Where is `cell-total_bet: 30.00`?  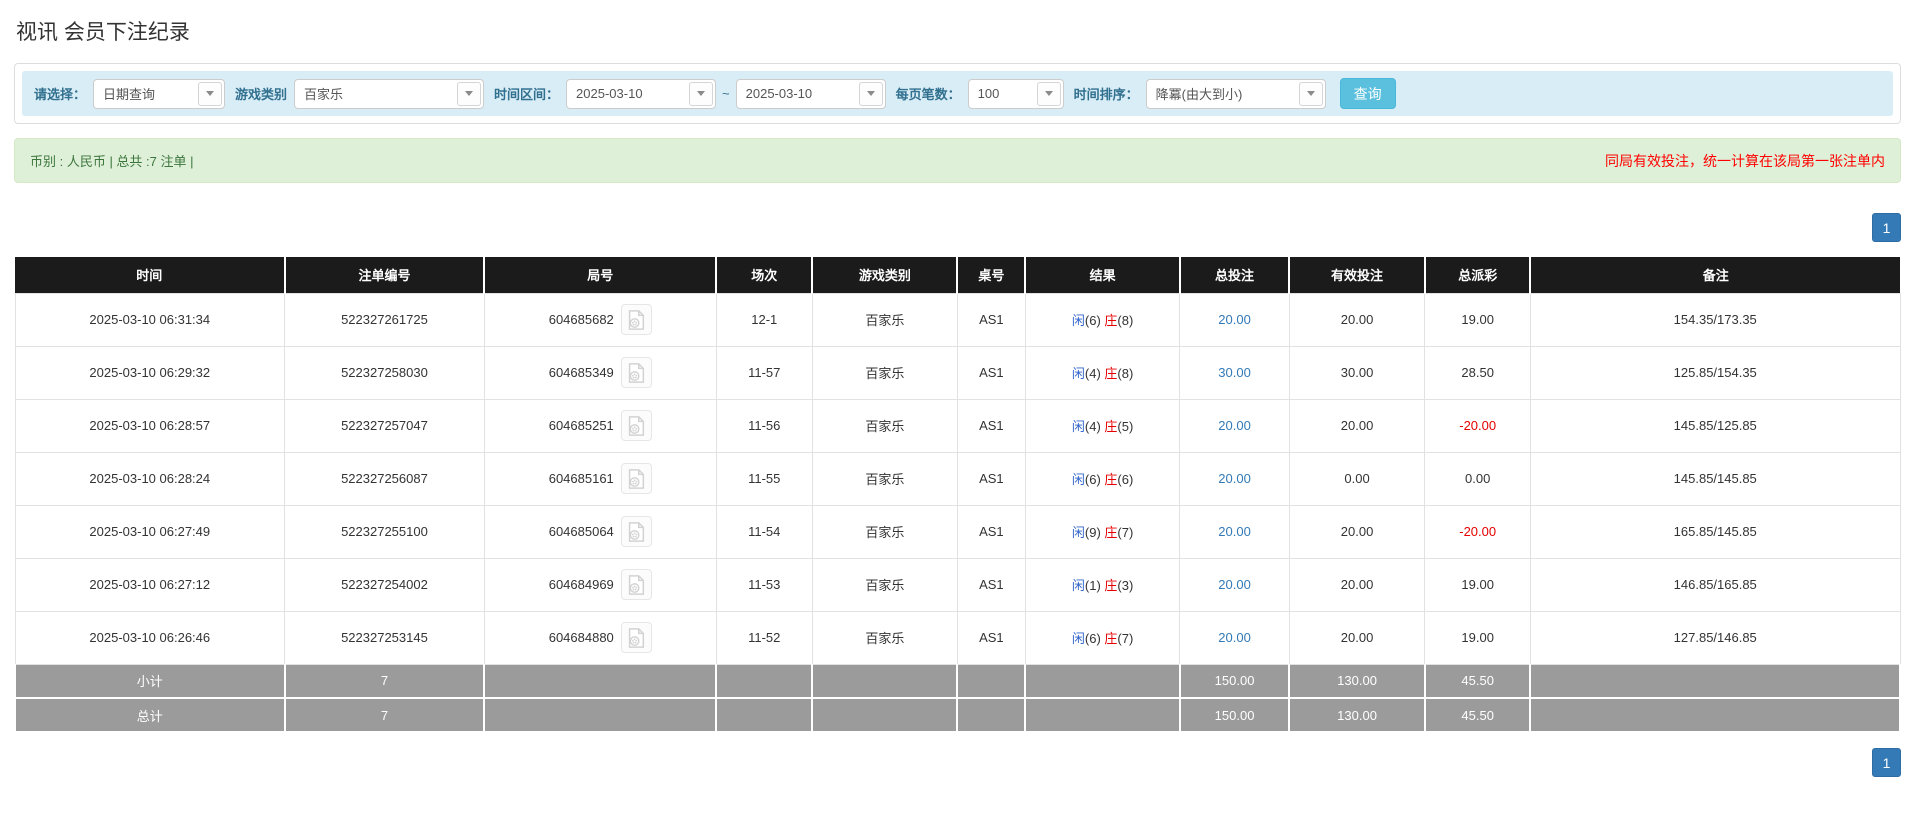 cell-total_bet: 30.00 is located at coordinates (1234, 372).